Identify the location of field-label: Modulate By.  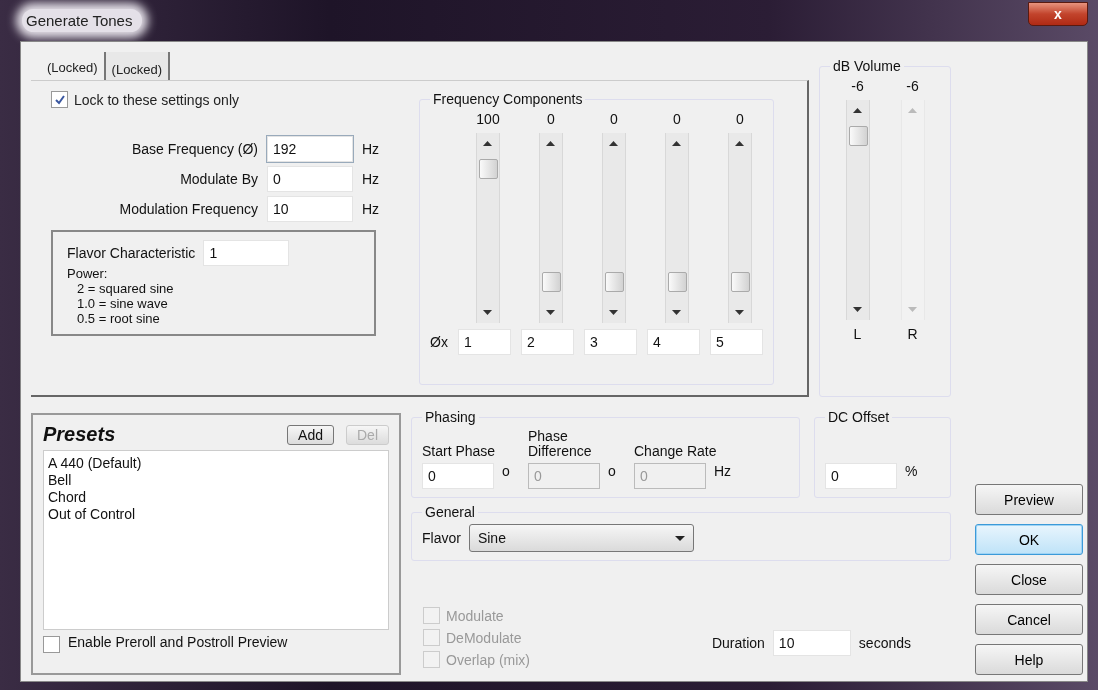
(218, 179).